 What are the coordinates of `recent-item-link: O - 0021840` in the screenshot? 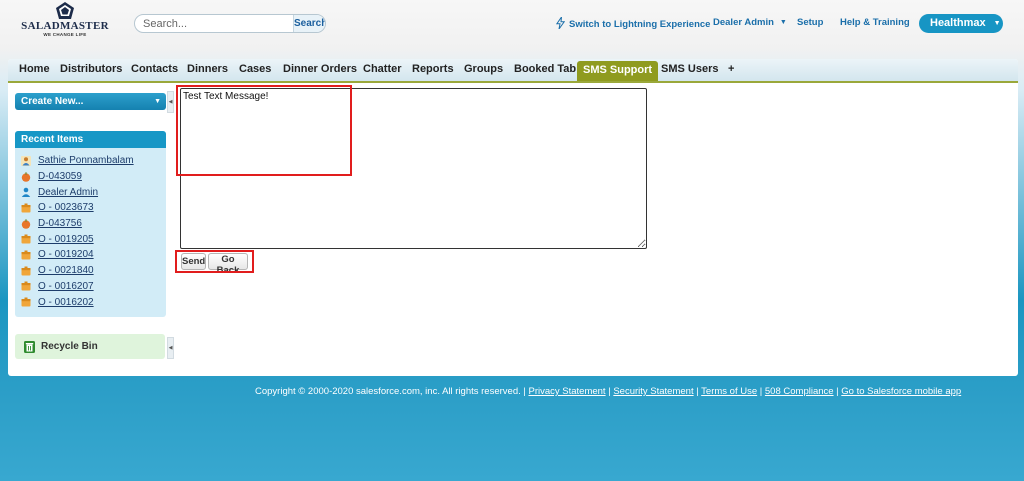 It's located at (66, 270).